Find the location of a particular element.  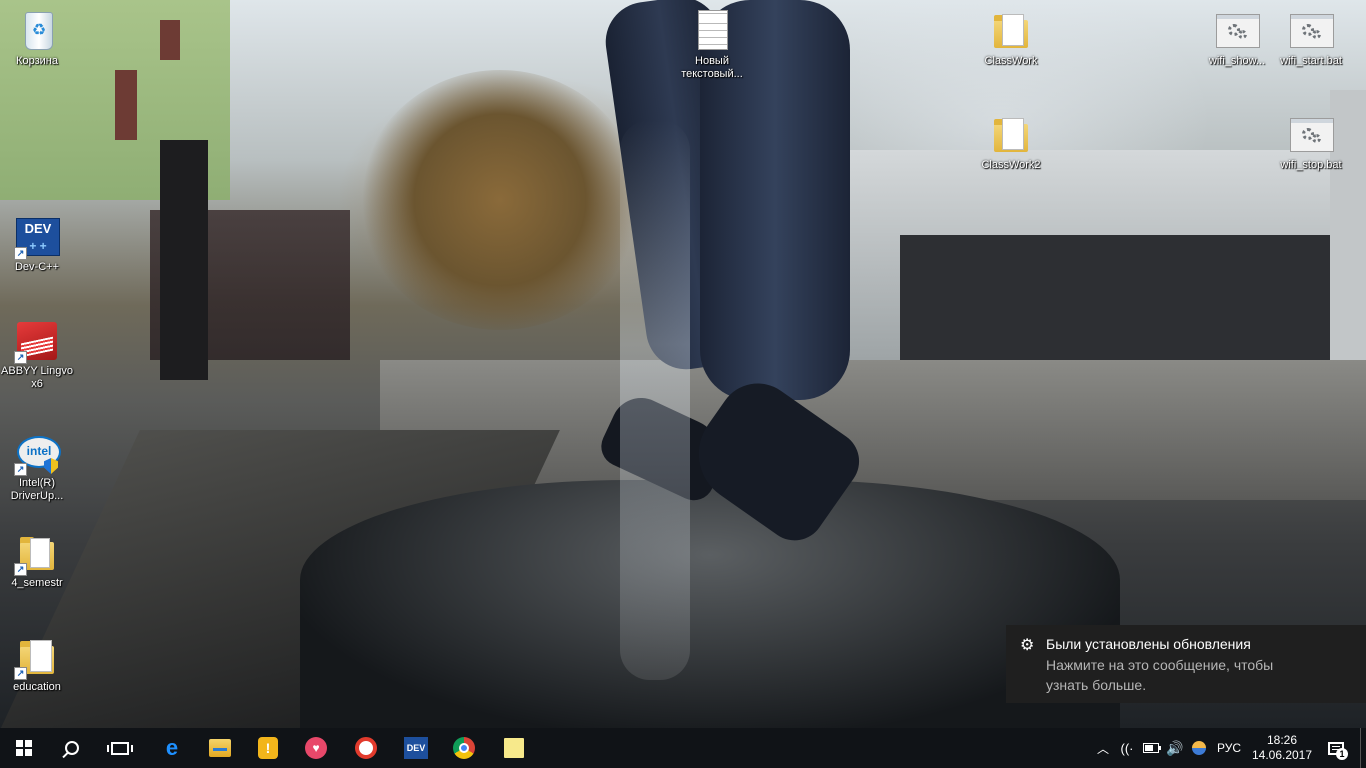

desktop-icon-wifi-stop: wifi_stop.bat is located at coordinates (1311, 141).